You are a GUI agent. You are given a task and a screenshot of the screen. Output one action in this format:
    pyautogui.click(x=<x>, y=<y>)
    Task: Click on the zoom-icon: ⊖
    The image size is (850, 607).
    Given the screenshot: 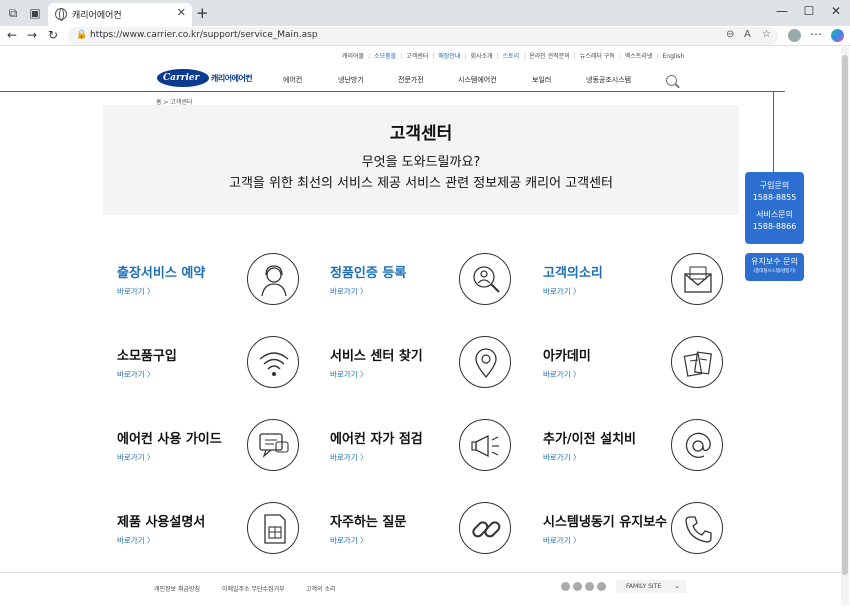 What is the action you would take?
    pyautogui.click(x=730, y=34)
    